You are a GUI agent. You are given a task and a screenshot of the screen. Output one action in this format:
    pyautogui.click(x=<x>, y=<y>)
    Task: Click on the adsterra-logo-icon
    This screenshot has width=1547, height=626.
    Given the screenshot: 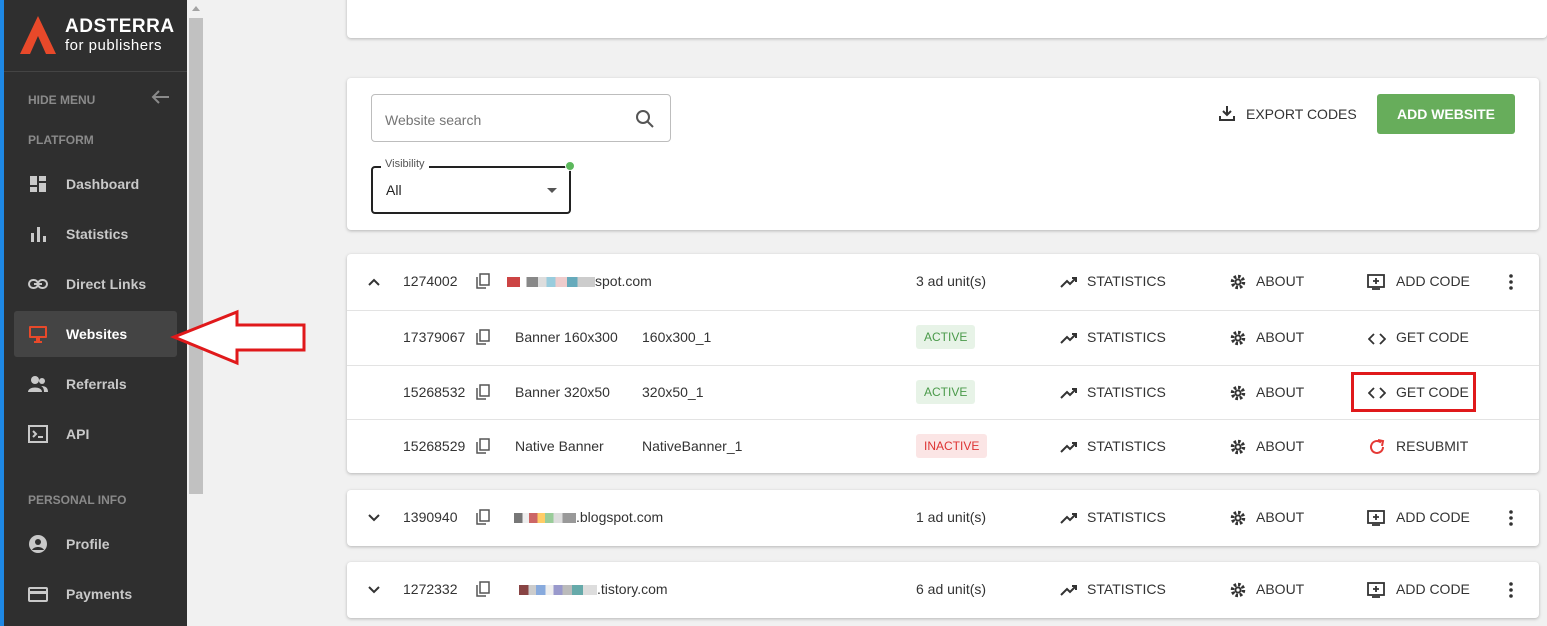 What is the action you would take?
    pyautogui.click(x=38, y=35)
    